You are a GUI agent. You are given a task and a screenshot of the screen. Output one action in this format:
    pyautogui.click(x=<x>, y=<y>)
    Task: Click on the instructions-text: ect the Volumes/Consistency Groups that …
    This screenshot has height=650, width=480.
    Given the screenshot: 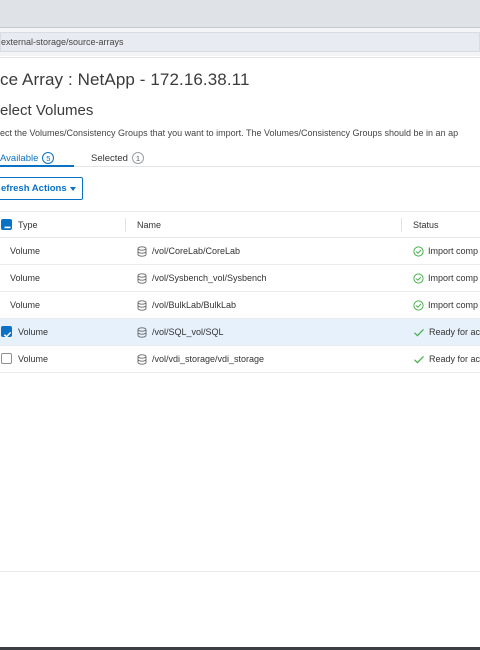 What is the action you would take?
    pyautogui.click(x=229, y=133)
    